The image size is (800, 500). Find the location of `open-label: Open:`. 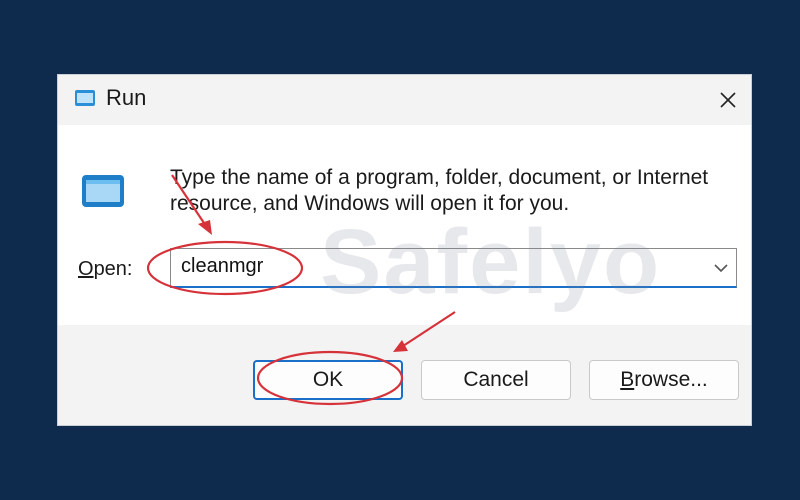

open-label: Open: is located at coordinates (105, 269).